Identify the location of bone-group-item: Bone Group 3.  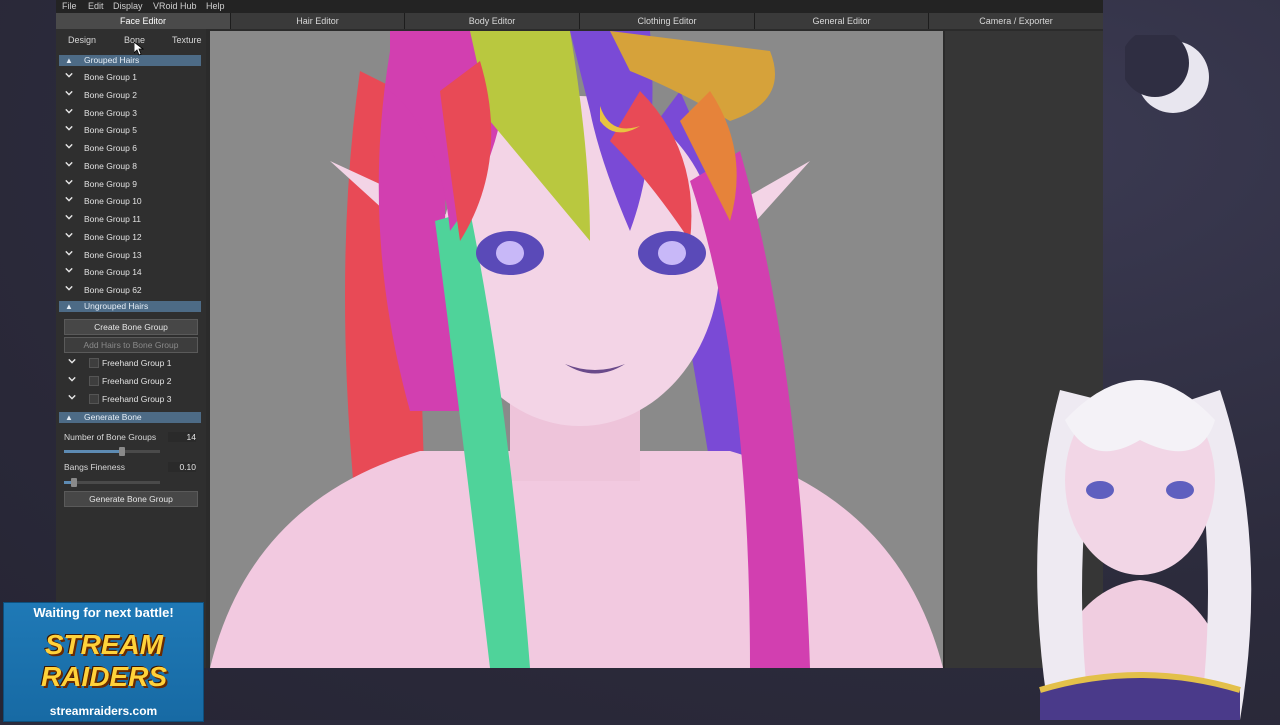
(130, 113).